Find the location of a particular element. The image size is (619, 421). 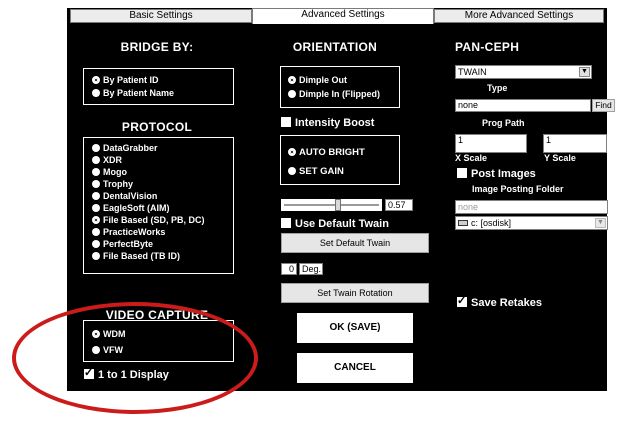

radio-label: PracticeWorks is located at coordinates (134, 232).